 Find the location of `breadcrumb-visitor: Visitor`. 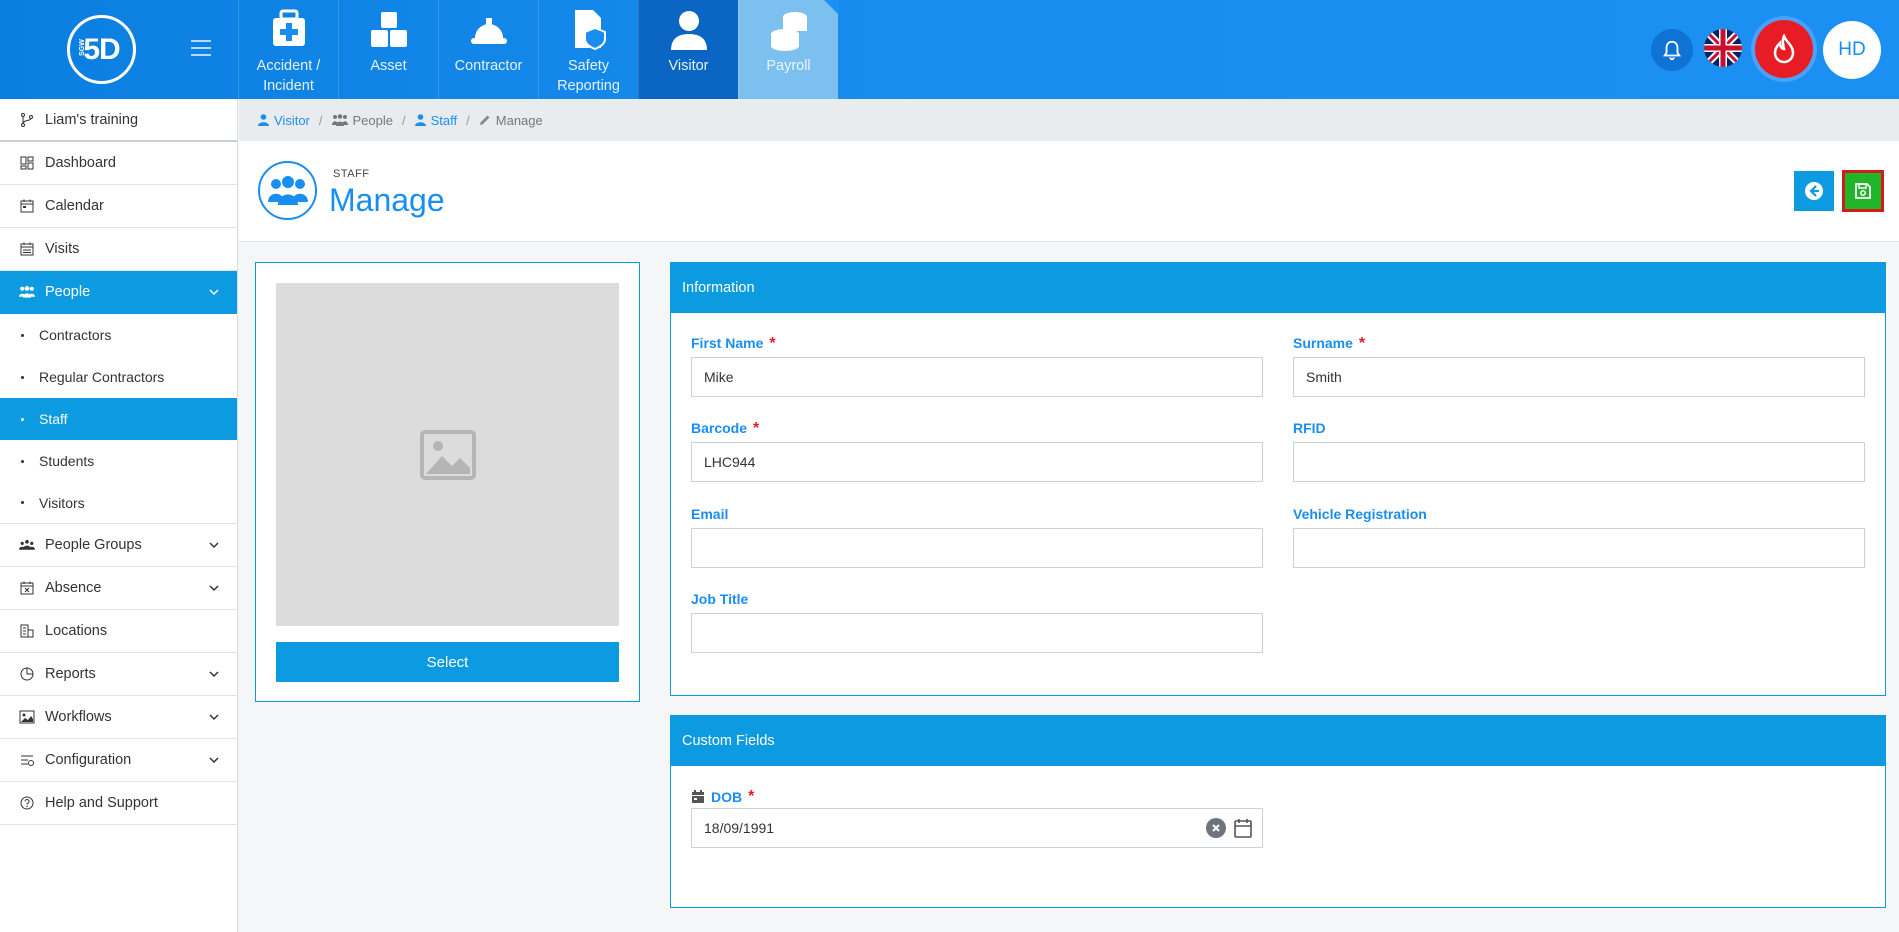

breadcrumb-visitor: Visitor is located at coordinates (284, 120).